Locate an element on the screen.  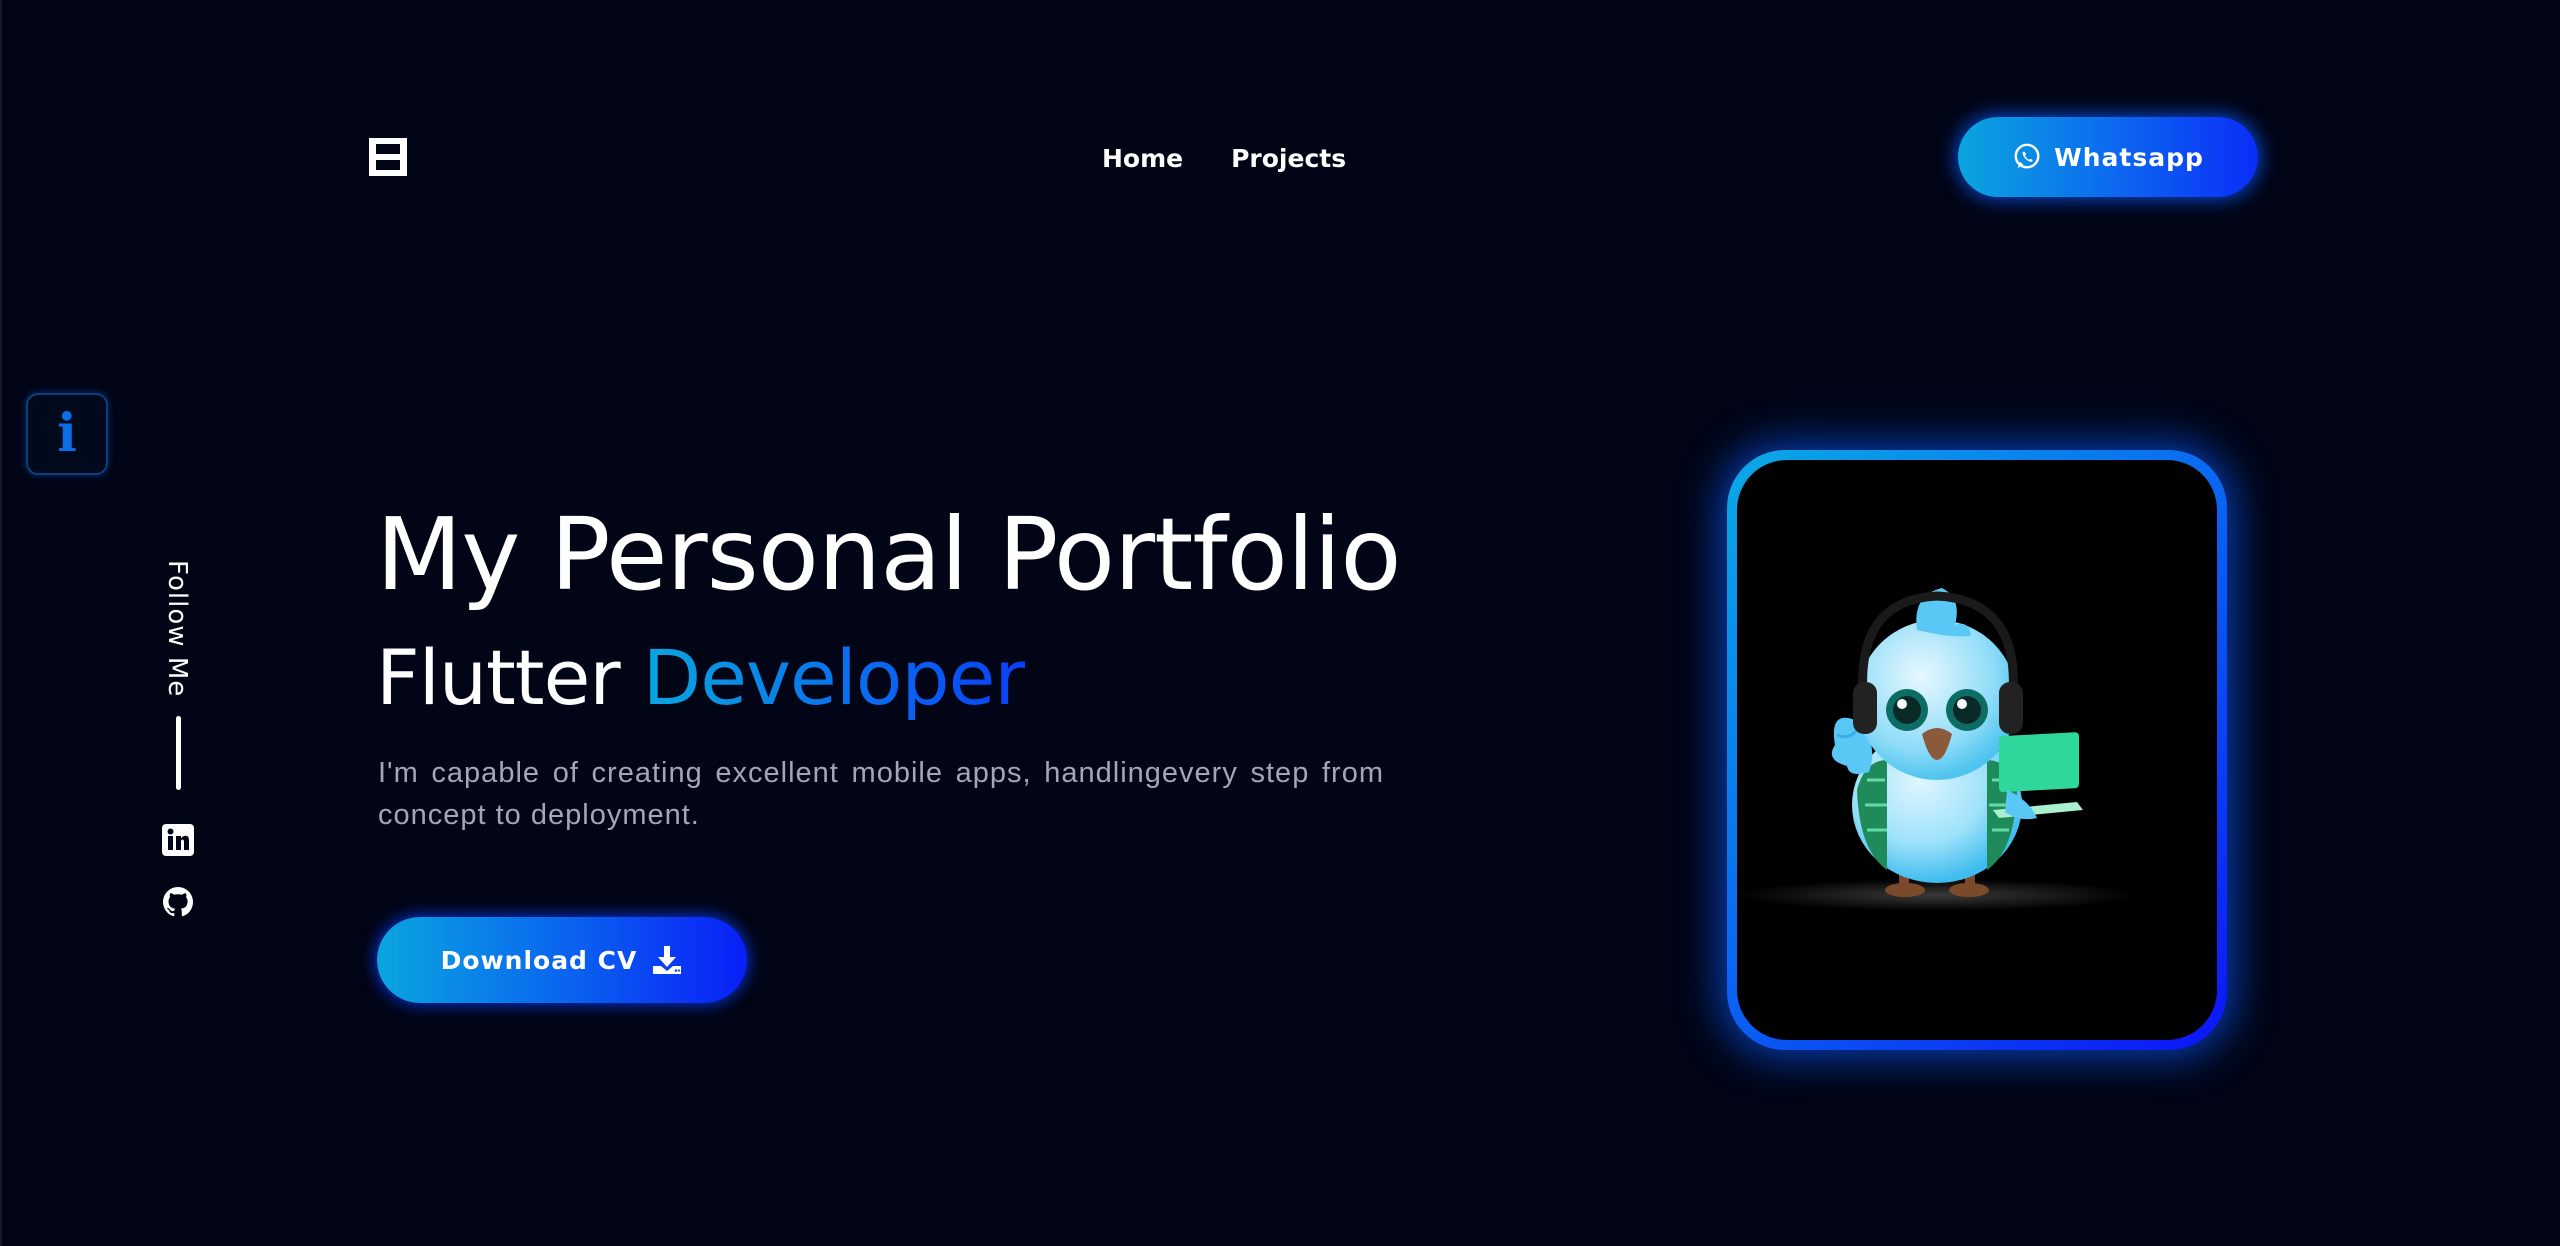
whatsapp-icon is located at coordinates (2027, 156).